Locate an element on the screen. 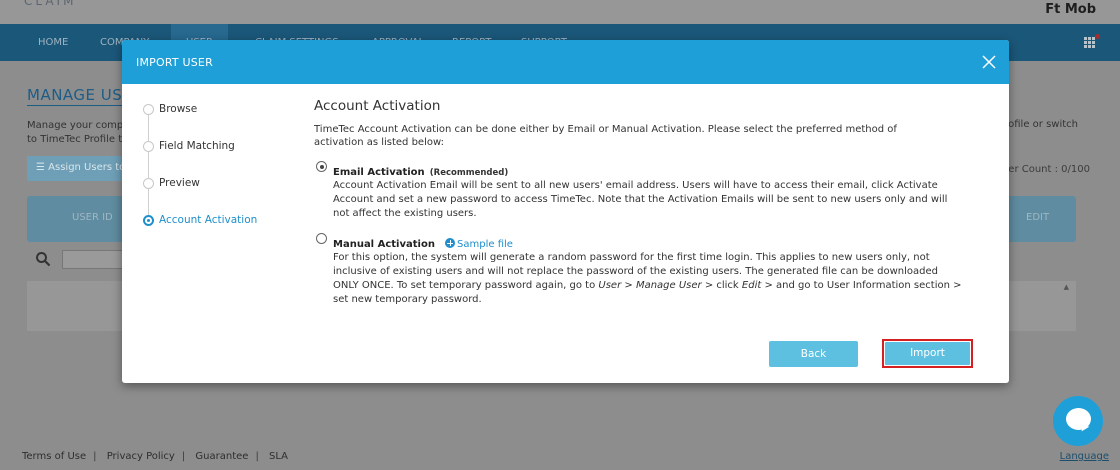 The width and height of the screenshot is (1120, 470). close-icon is located at coordinates (989, 62).